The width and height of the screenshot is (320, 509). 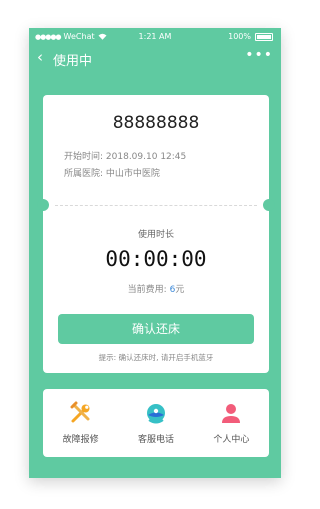 I want to click on current-fee: 当前费用: 6元, so click(x=156, y=288).